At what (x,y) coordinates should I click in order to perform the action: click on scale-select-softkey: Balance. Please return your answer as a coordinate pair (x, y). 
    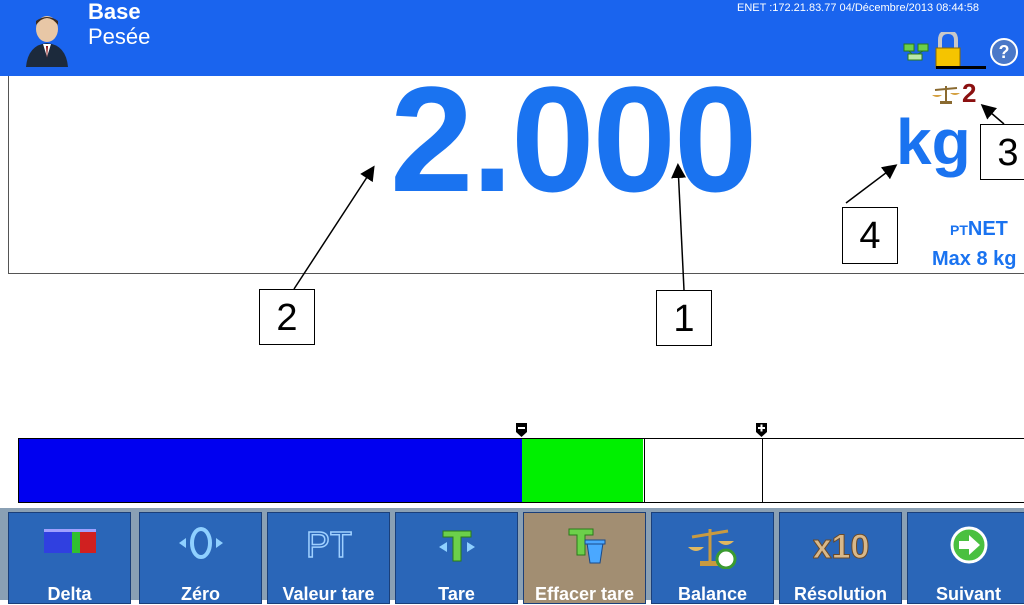
    Looking at the image, I should click on (712, 558).